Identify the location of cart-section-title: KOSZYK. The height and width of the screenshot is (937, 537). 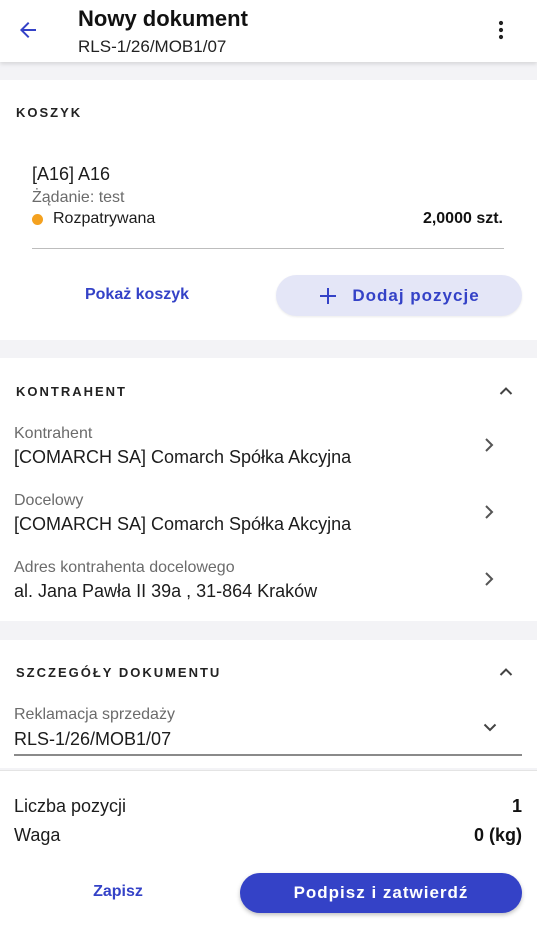
(49, 112).